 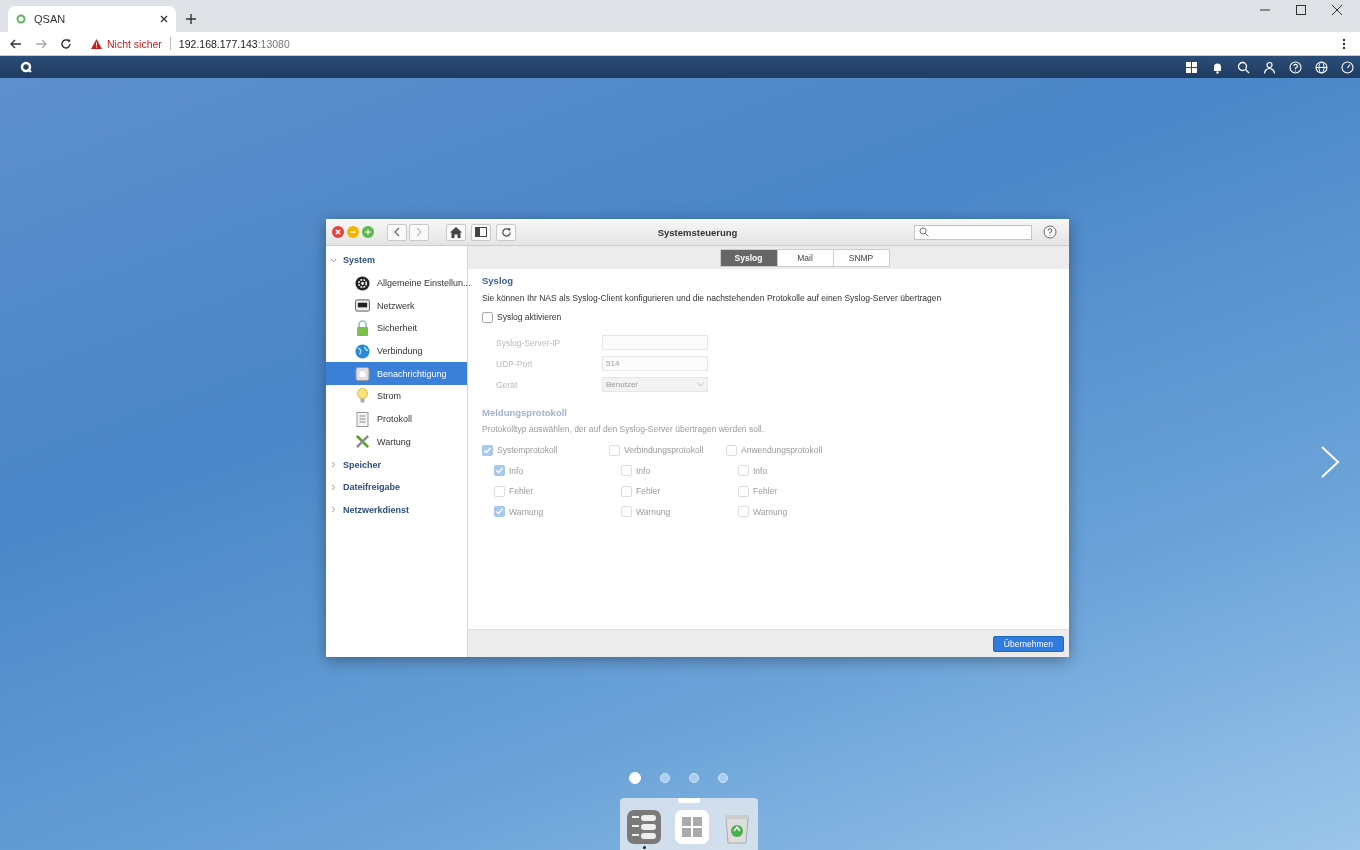 I want to click on url-text: 192.168.177.143:13080, so click(x=234, y=43).